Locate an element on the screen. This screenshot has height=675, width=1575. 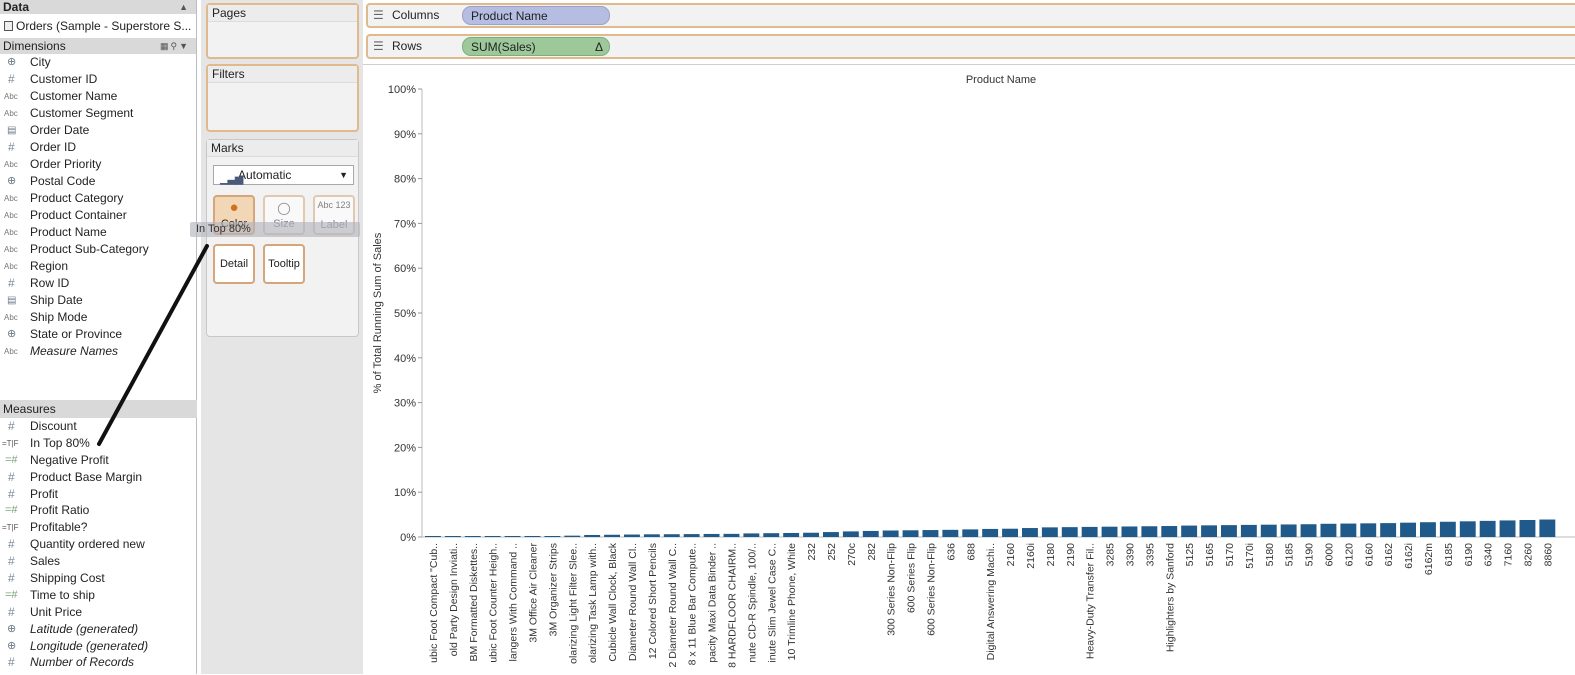
field-row-id: # Row ID is located at coordinates (98, 283).